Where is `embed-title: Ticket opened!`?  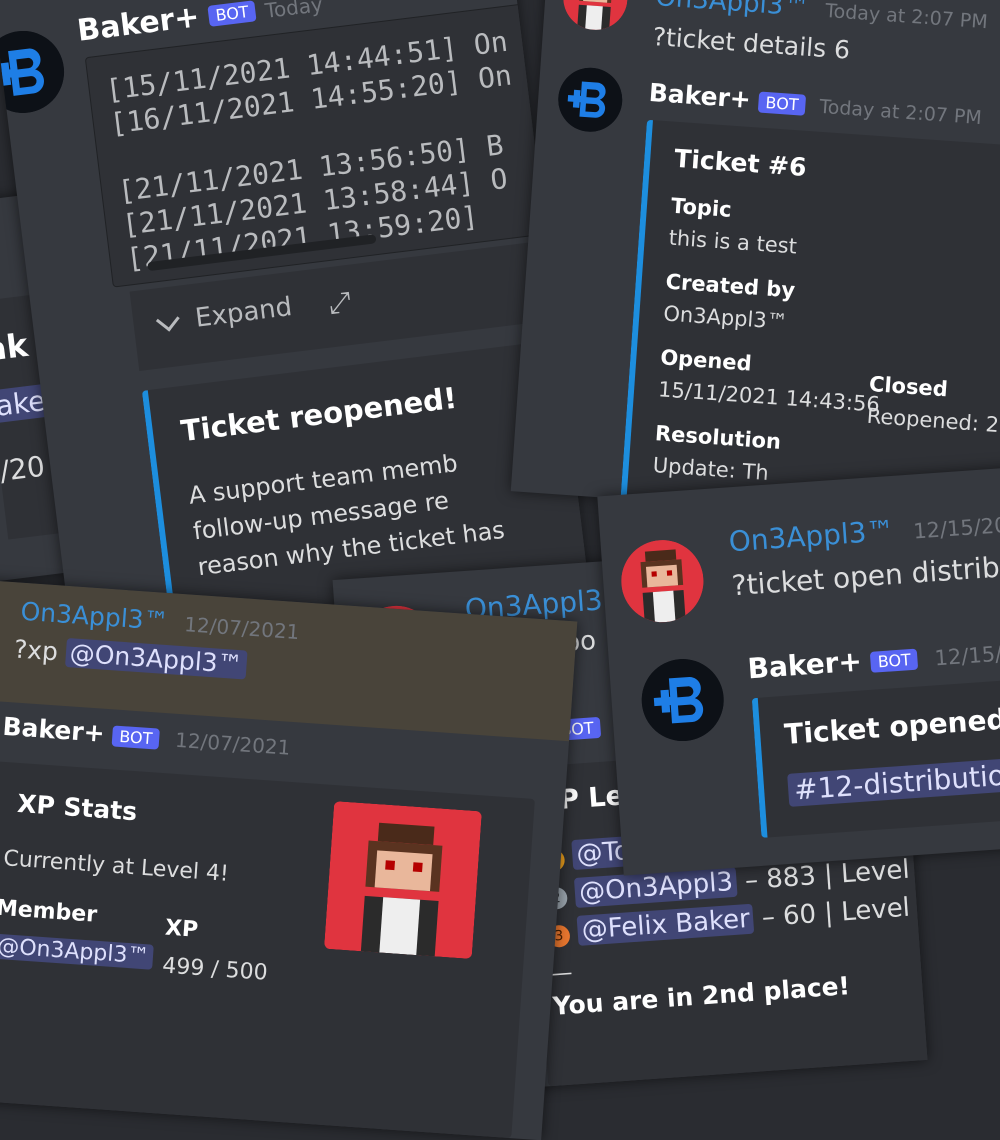 embed-title: Ticket opened! is located at coordinates (891, 726).